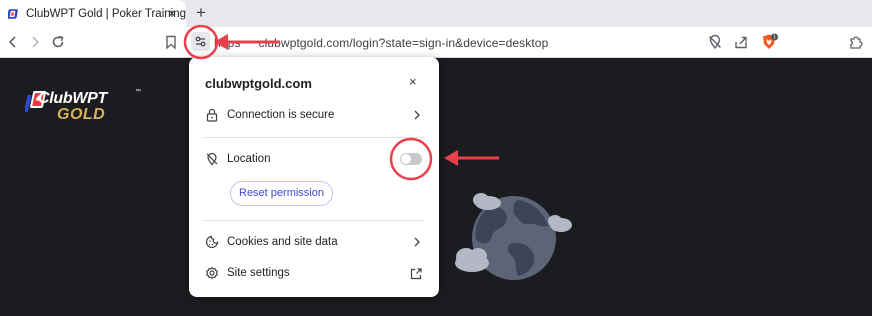 The height and width of the screenshot is (316, 872). Describe the element at coordinates (212, 273) in the screenshot. I see `gear-icon` at that location.